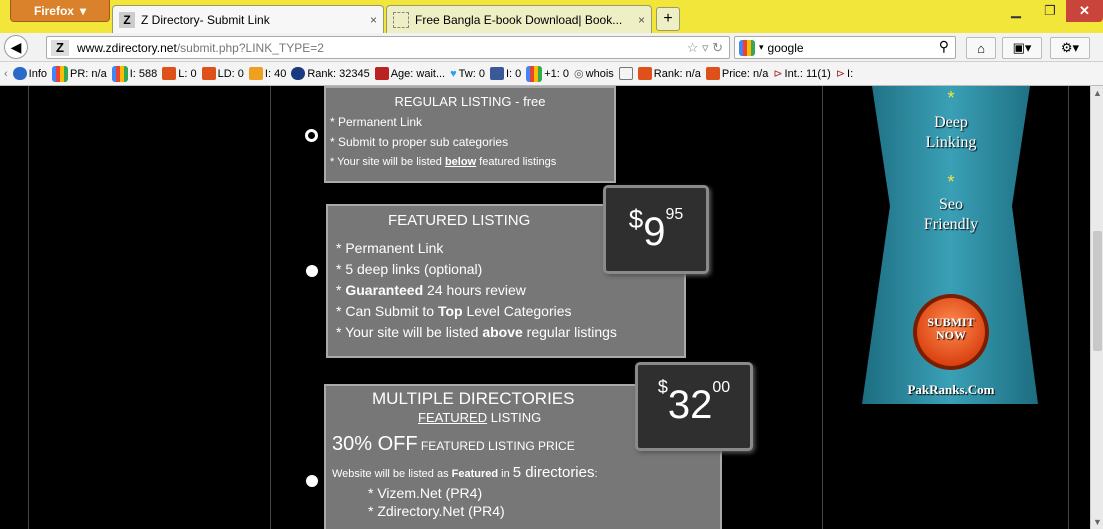 Image resolution: width=1103 pixels, height=529 pixels. Describe the element at coordinates (951, 389) in the screenshot. I see `ad-brand: PakRanks.Com` at that location.